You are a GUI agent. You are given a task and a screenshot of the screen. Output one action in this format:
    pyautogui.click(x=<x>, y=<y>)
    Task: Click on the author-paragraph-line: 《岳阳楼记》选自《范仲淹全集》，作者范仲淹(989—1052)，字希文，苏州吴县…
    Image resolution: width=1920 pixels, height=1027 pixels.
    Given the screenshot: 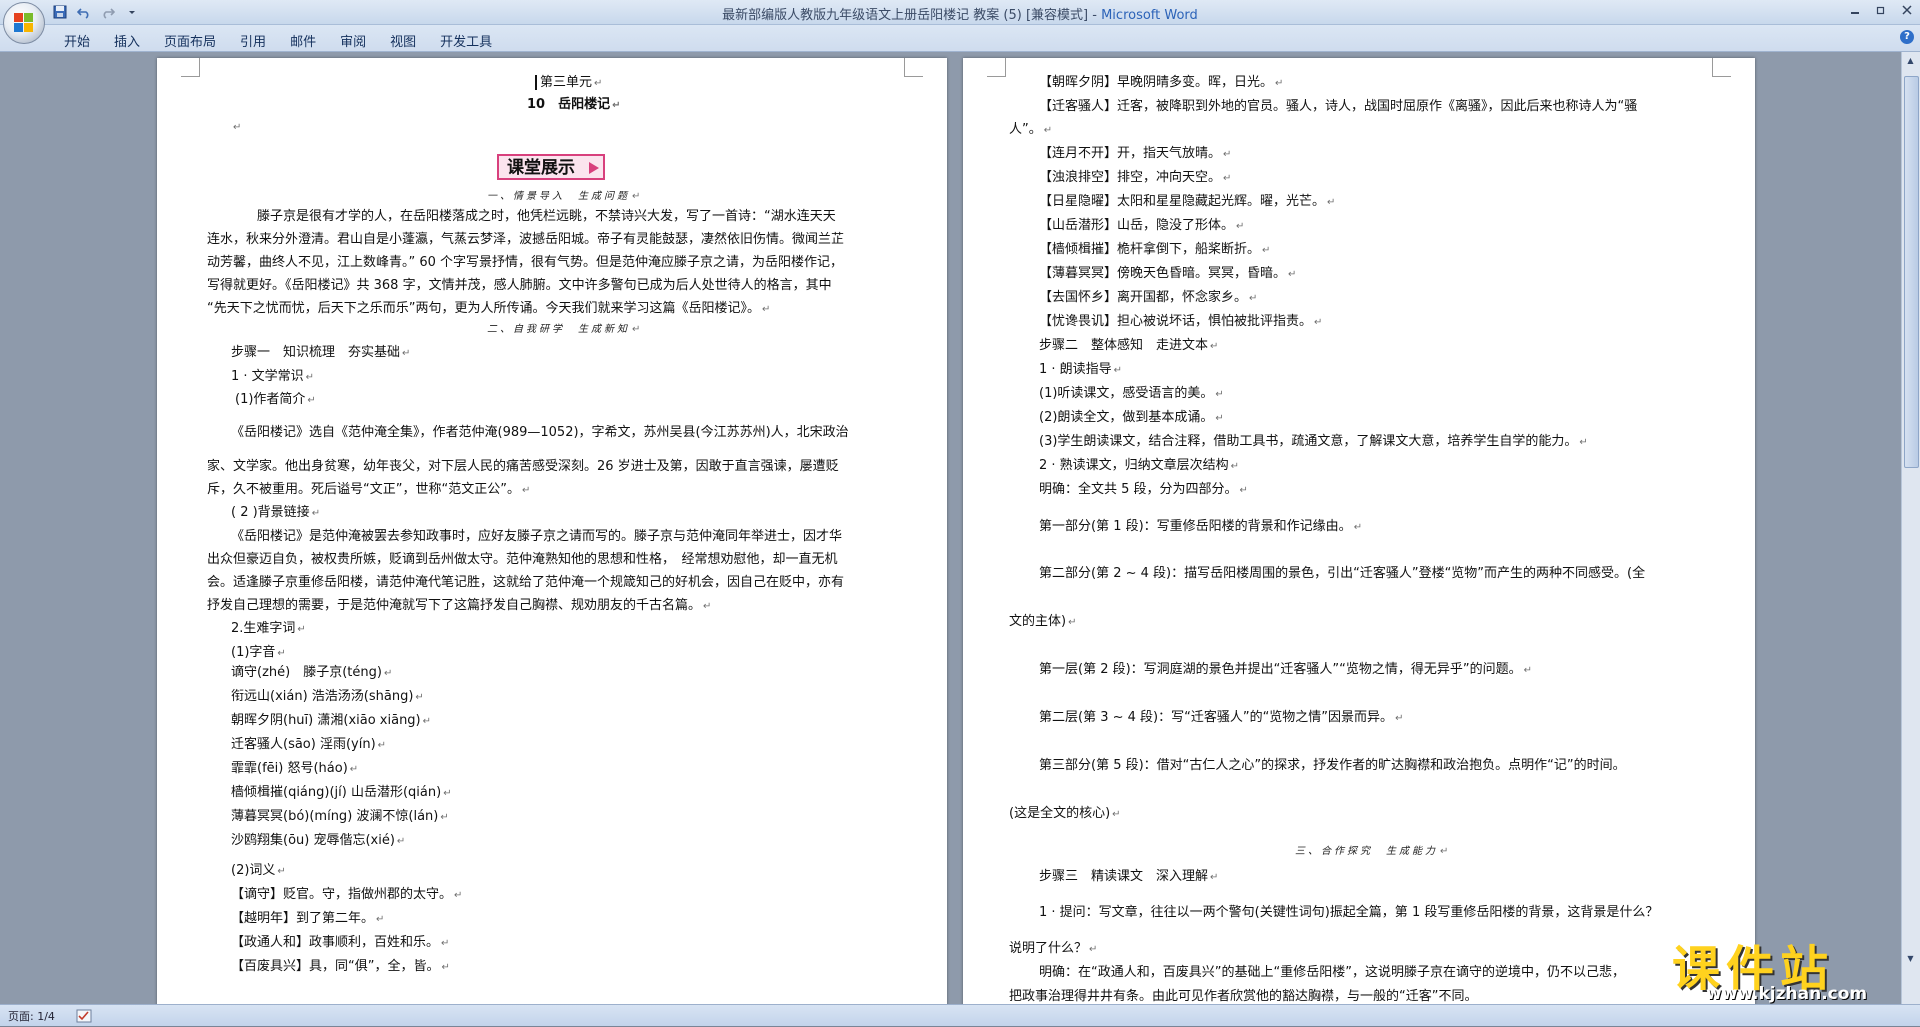 What is the action you would take?
    pyautogui.click(x=540, y=432)
    